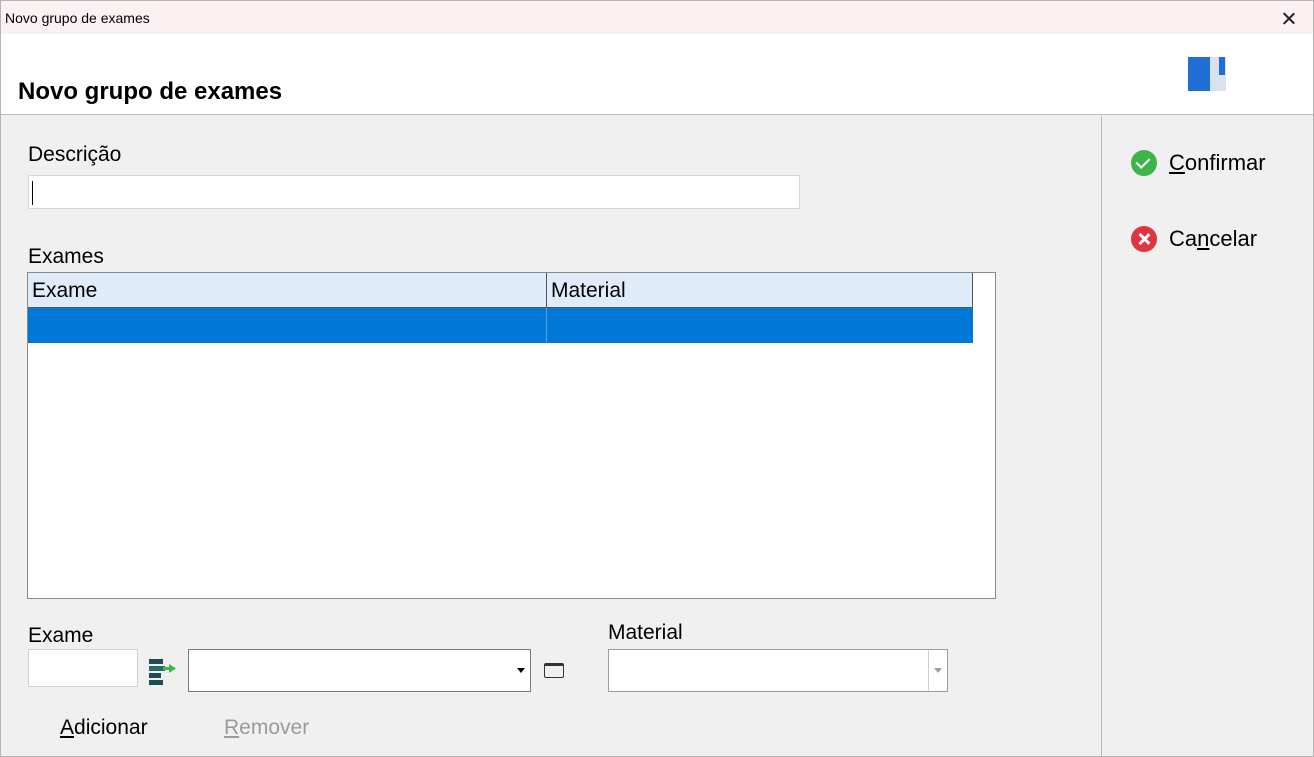  What do you see at coordinates (1203, 238) in the screenshot?
I see `cancelar-label-accel: n` at bounding box center [1203, 238].